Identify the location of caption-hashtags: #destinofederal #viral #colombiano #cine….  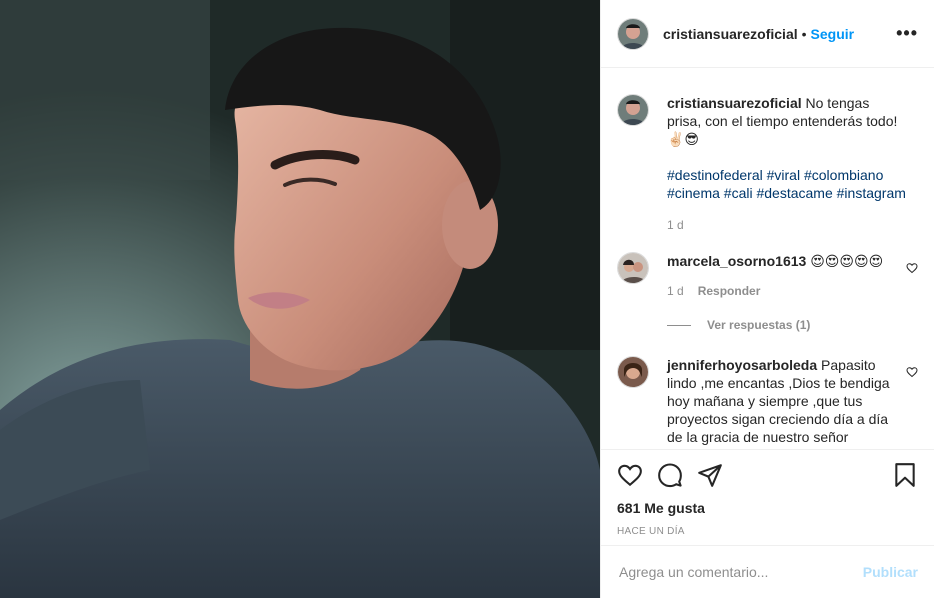
(792, 184).